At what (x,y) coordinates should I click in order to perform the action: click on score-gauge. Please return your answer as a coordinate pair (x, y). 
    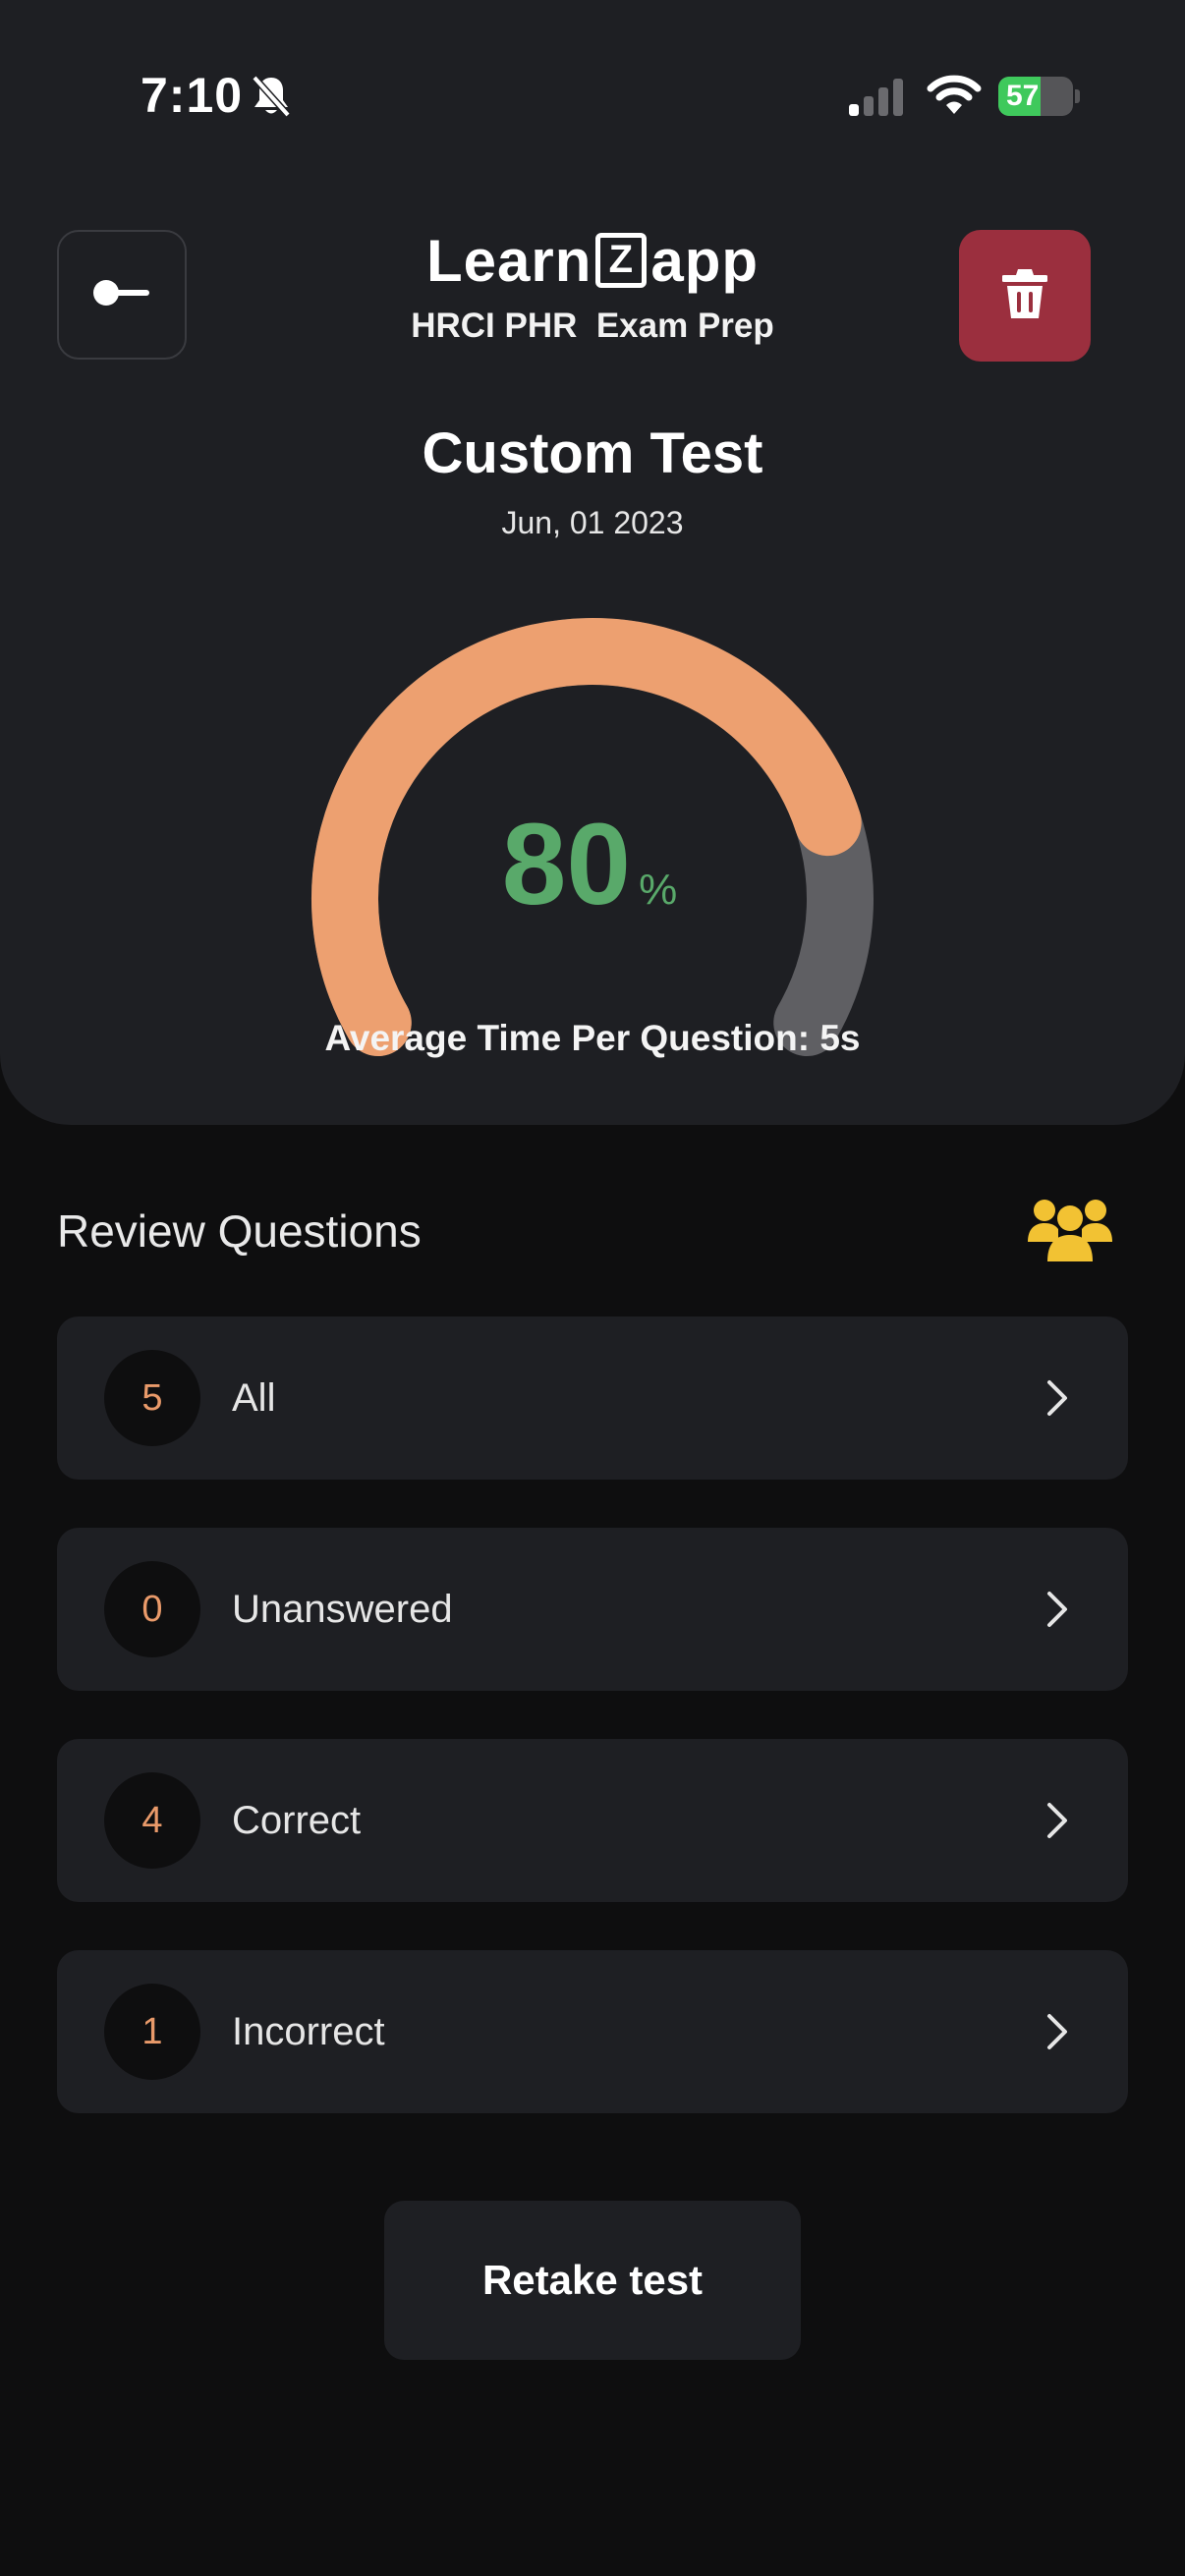
    Looking at the image, I should click on (592, 837).